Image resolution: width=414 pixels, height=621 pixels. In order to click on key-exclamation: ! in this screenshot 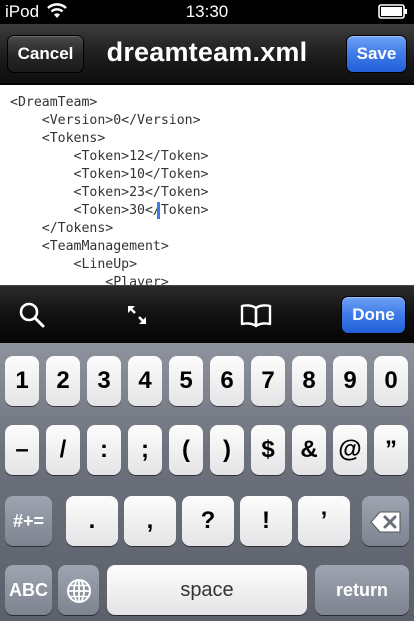, I will do `click(266, 521)`.